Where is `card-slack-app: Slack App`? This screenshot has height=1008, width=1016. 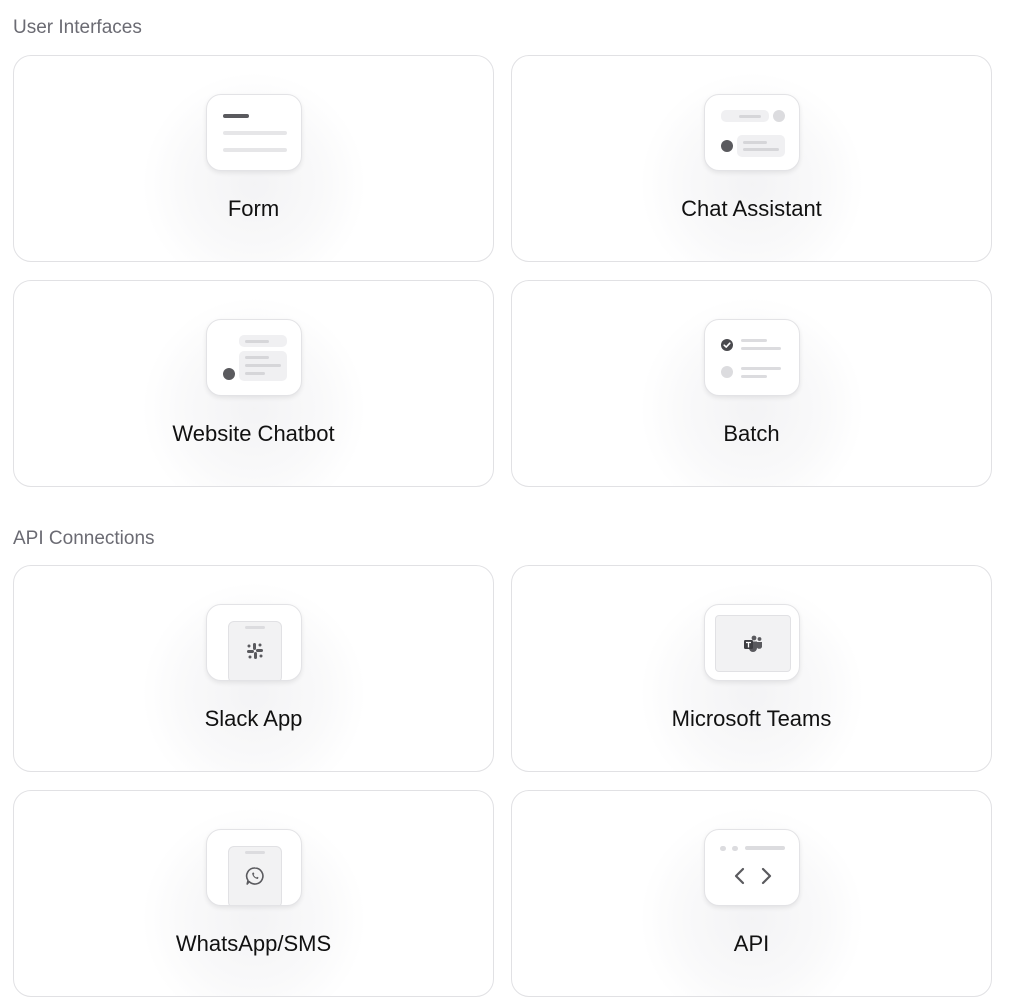
card-slack-app: Slack App is located at coordinates (253, 668).